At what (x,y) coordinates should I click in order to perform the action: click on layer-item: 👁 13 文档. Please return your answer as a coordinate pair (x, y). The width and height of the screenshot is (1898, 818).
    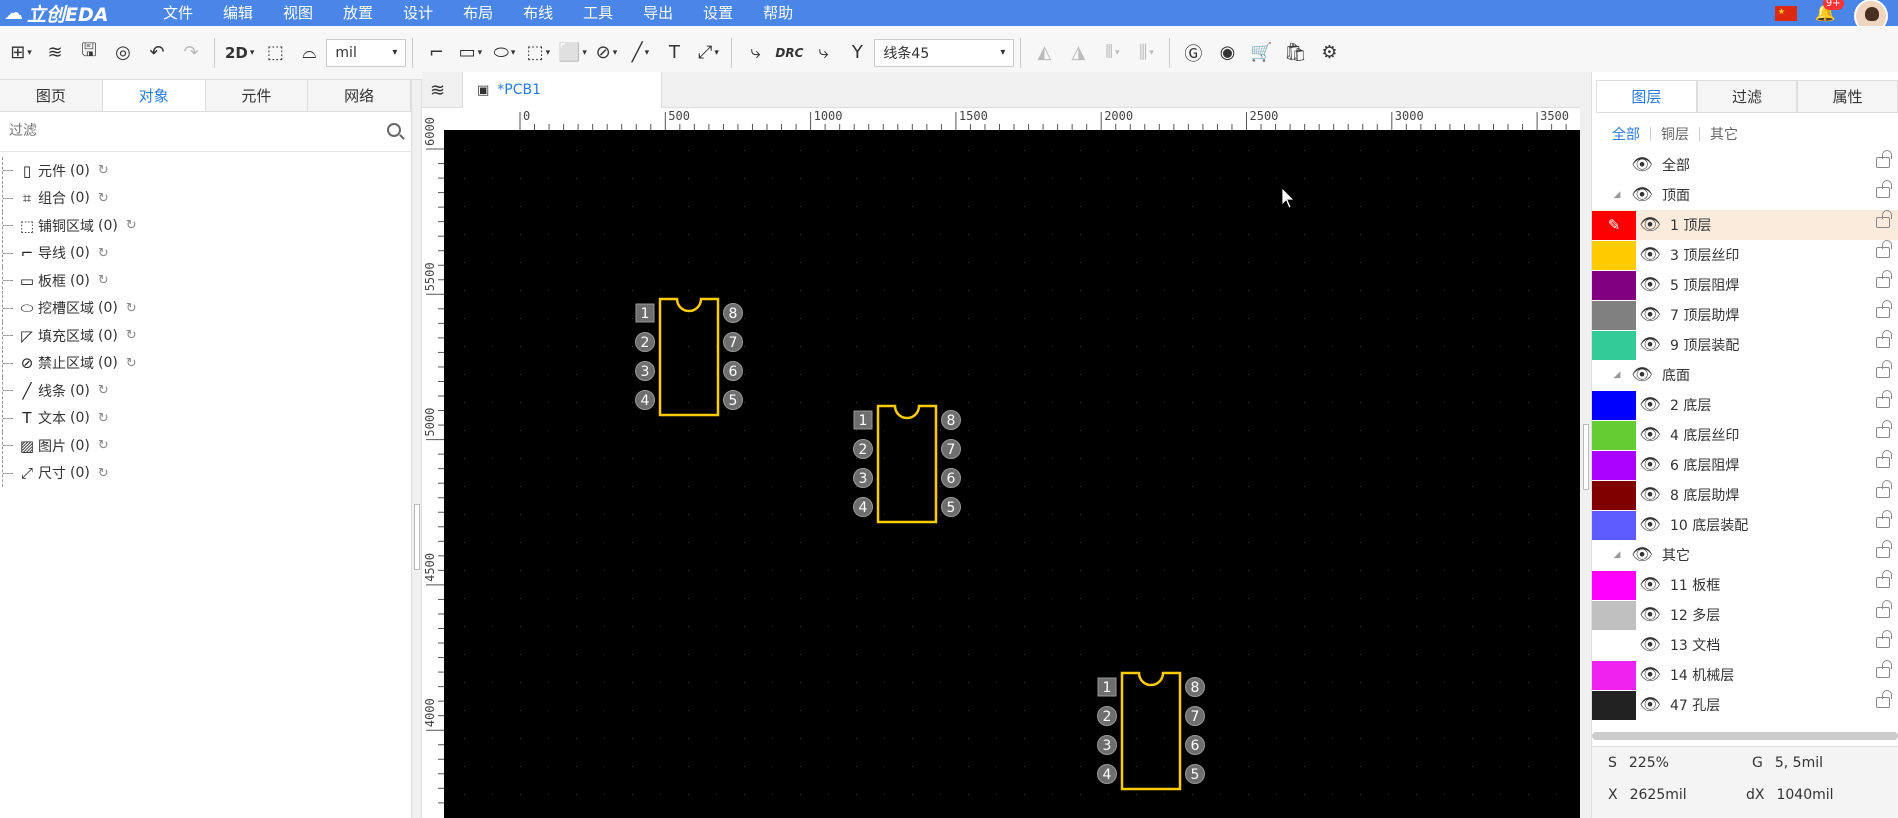
    Looking at the image, I should click on (1745, 645).